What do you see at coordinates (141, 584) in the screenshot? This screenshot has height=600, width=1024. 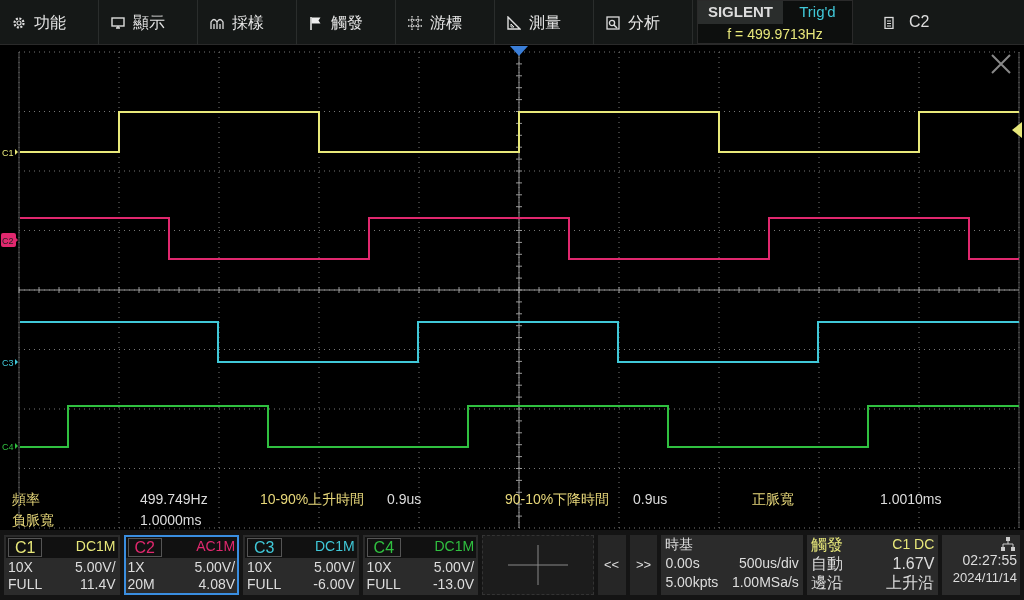 I see `bandwidth-label: 20M` at bounding box center [141, 584].